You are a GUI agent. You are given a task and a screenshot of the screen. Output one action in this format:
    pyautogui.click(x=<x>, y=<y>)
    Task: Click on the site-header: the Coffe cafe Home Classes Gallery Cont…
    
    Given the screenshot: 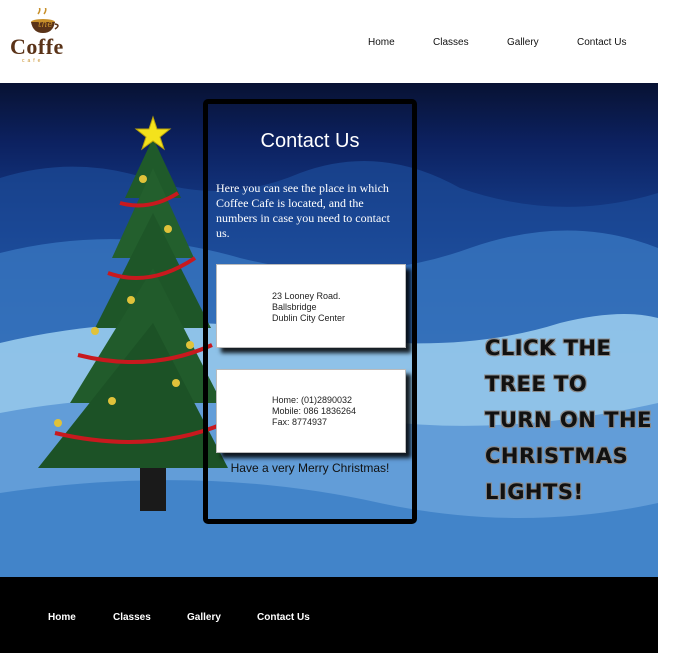 What is the action you would take?
    pyautogui.click(x=329, y=41)
    